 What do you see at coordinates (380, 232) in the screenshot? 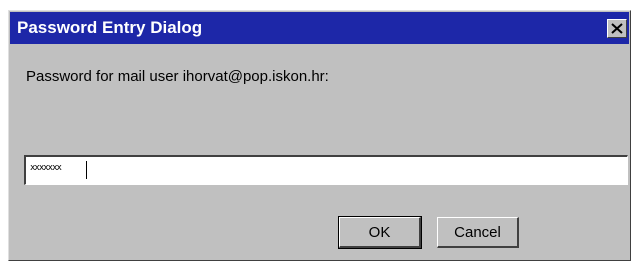
I see `ok-button: OK` at bounding box center [380, 232].